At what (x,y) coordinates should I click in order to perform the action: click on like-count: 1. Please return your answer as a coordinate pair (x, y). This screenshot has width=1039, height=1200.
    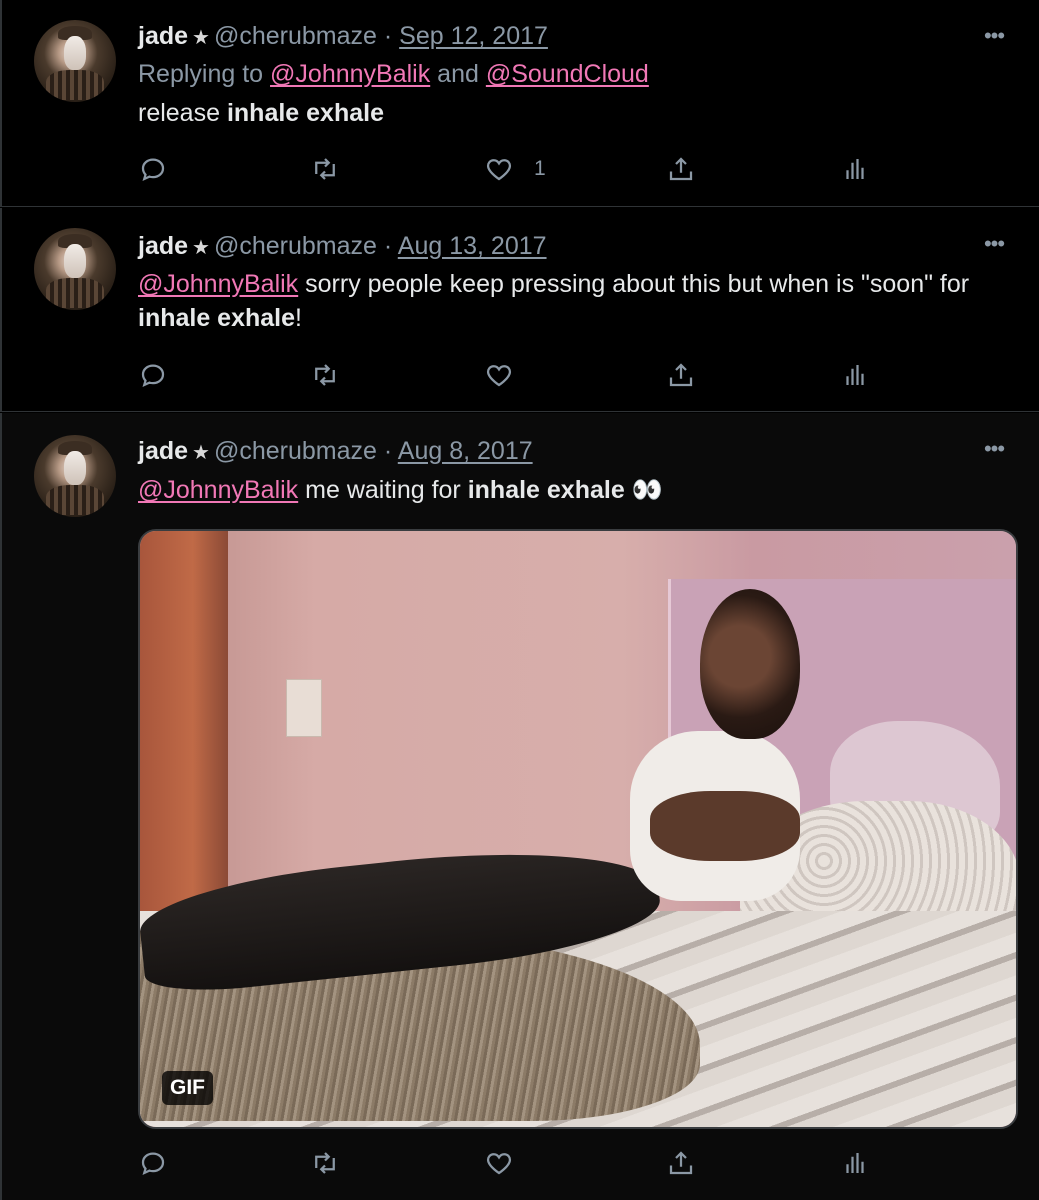
    Looking at the image, I should click on (540, 168).